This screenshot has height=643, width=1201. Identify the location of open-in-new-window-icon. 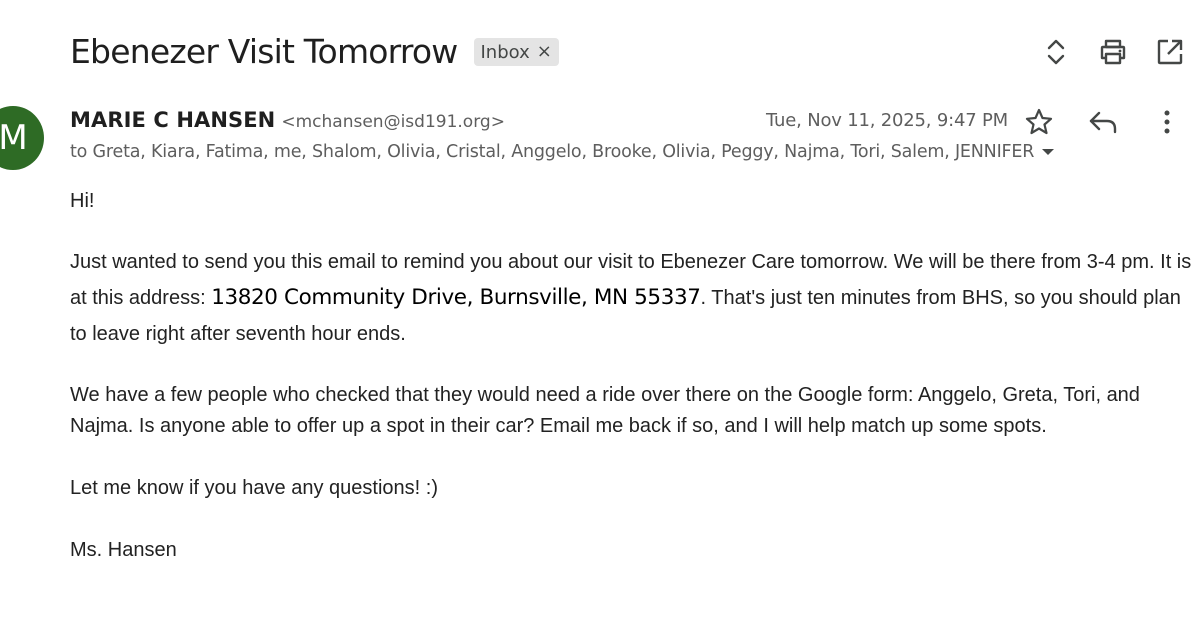
(1170, 52).